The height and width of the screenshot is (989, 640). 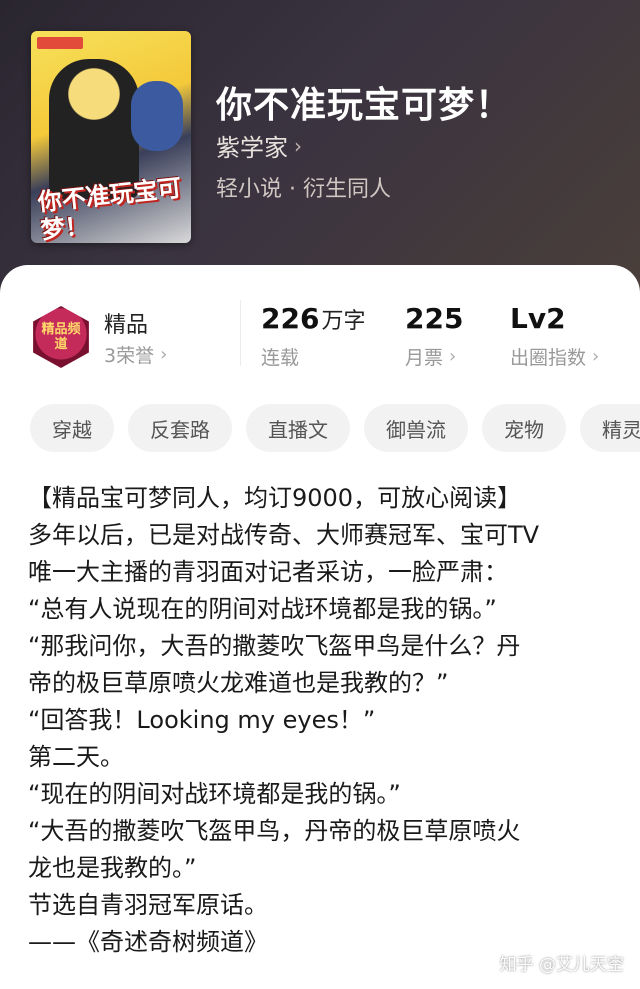 What do you see at coordinates (76, 757) in the screenshot?
I see `description-line: 第二天。` at bounding box center [76, 757].